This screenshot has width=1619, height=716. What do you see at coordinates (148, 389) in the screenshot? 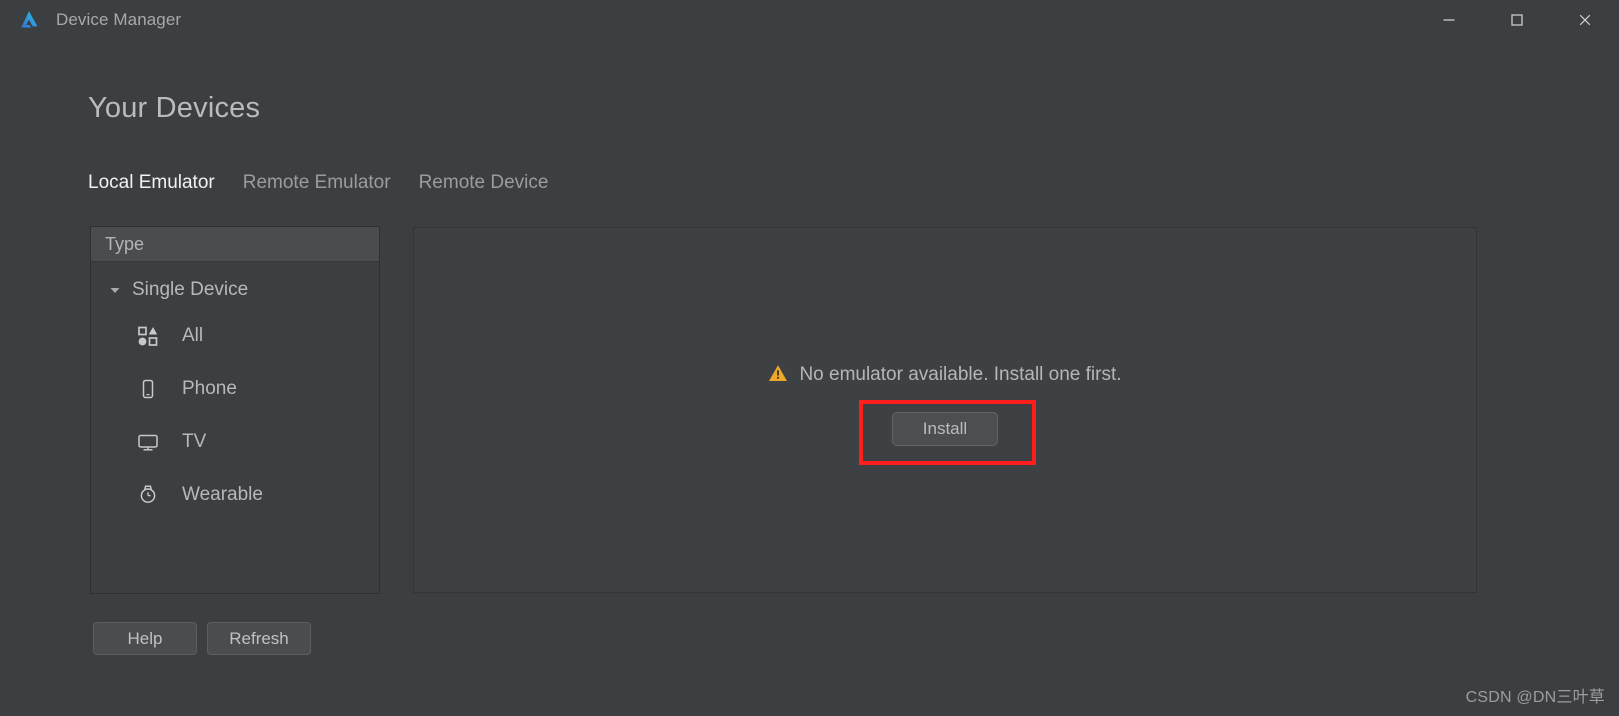
I see `phone-icon` at bounding box center [148, 389].